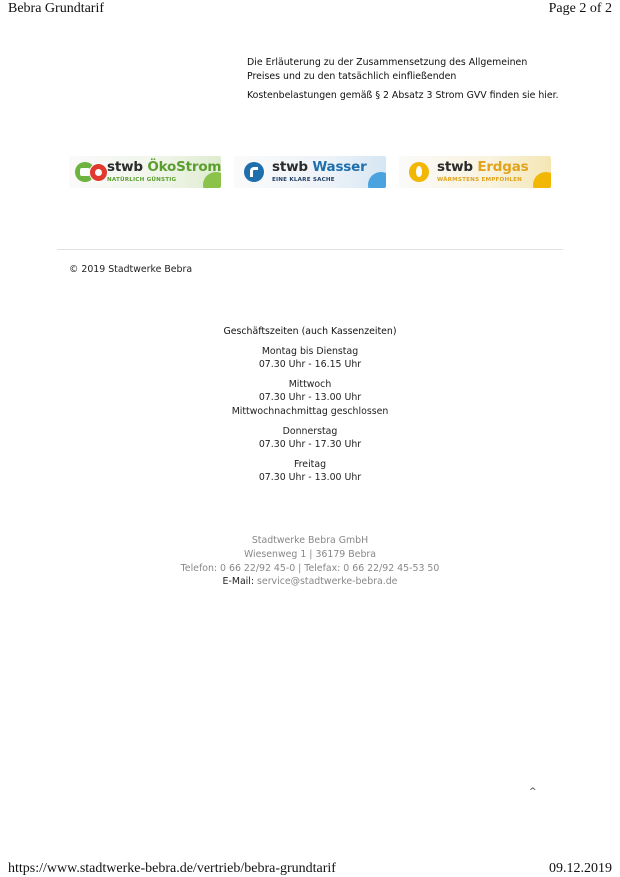 The image size is (620, 877). I want to click on hours-day: Donnerstag, so click(310, 431).